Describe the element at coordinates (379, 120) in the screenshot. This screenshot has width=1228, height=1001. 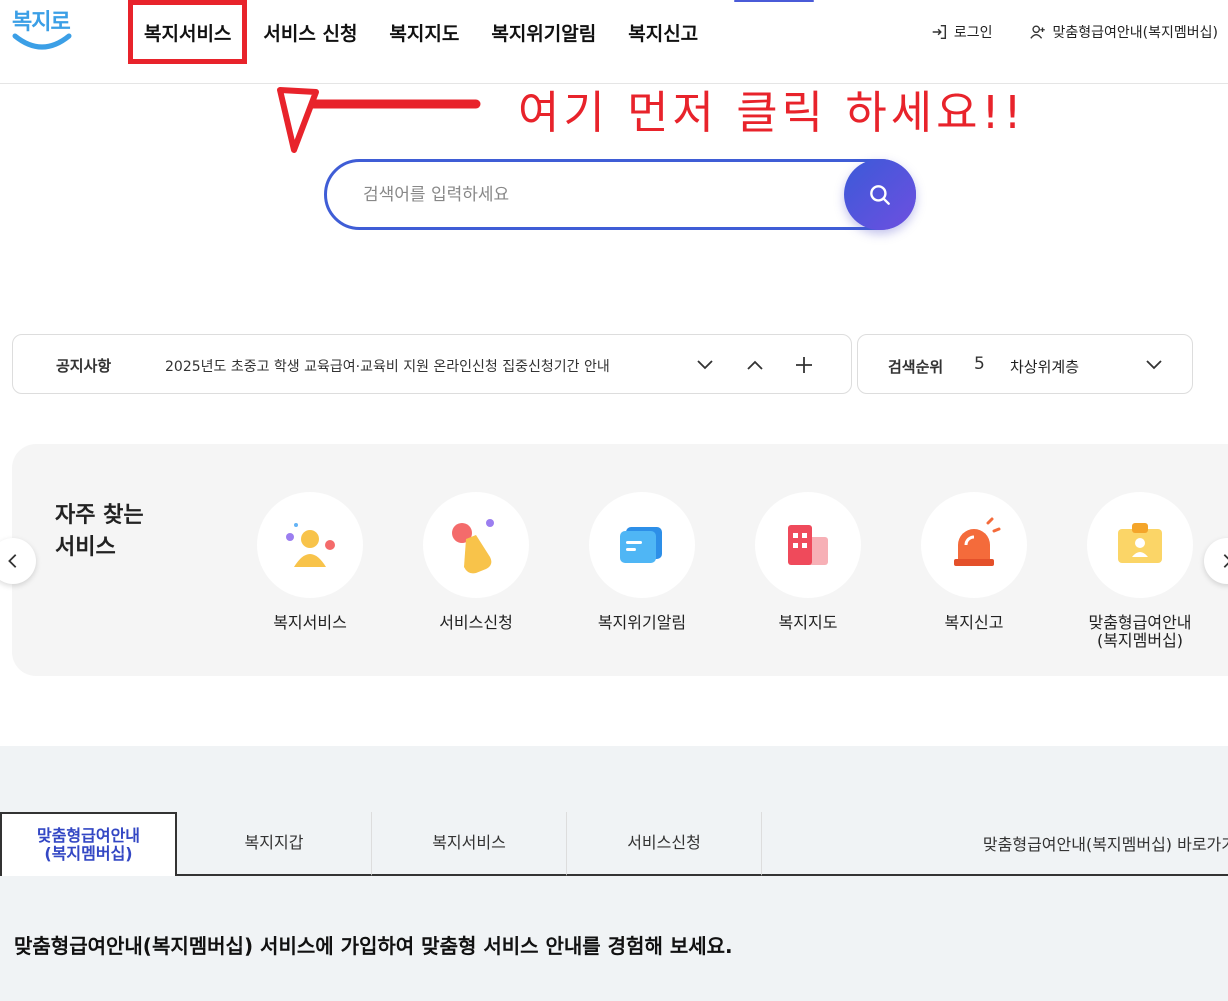
I see `annotation-arrow-icon` at that location.